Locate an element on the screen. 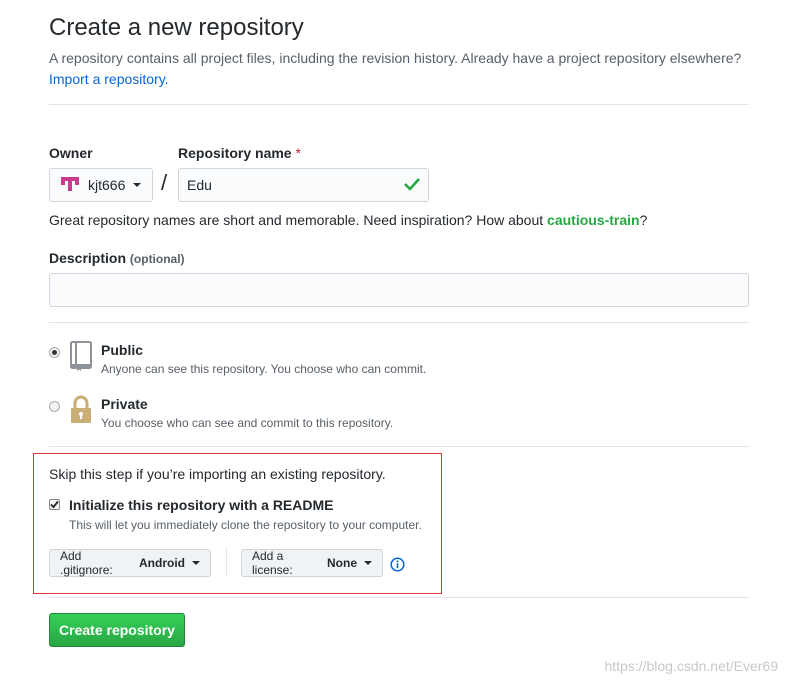 The image size is (788, 686). hint-suffix: ? is located at coordinates (643, 220).